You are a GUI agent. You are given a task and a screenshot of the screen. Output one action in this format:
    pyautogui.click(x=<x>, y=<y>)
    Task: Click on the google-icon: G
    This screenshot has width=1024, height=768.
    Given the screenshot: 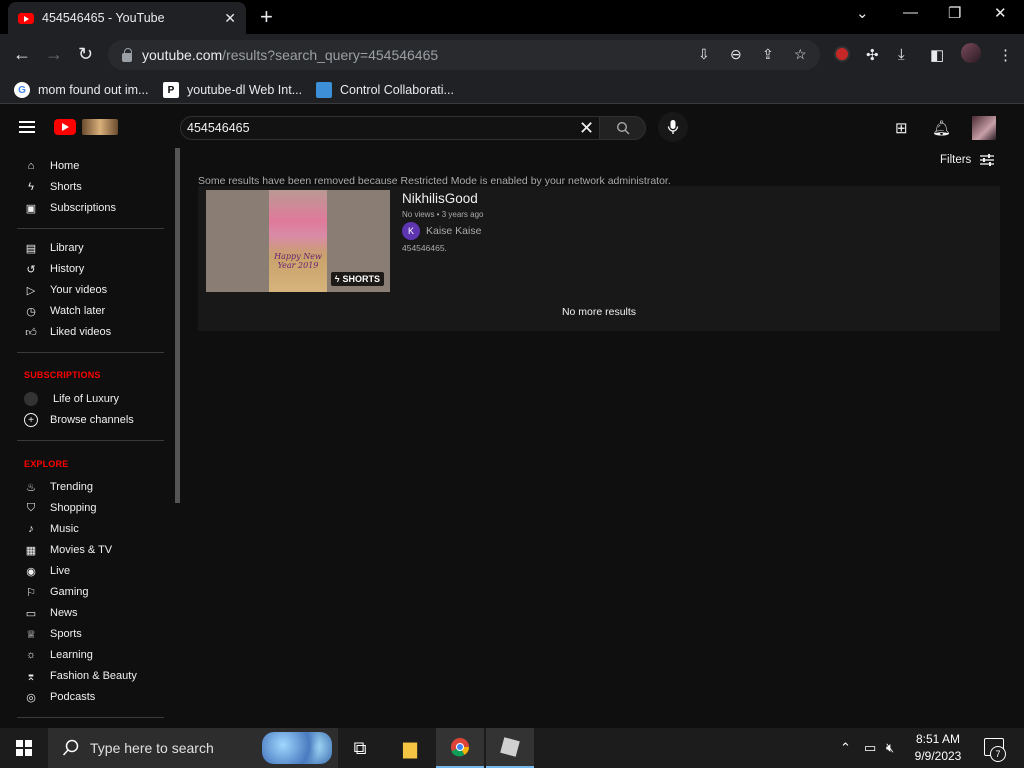 What is the action you would take?
    pyautogui.click(x=22, y=90)
    